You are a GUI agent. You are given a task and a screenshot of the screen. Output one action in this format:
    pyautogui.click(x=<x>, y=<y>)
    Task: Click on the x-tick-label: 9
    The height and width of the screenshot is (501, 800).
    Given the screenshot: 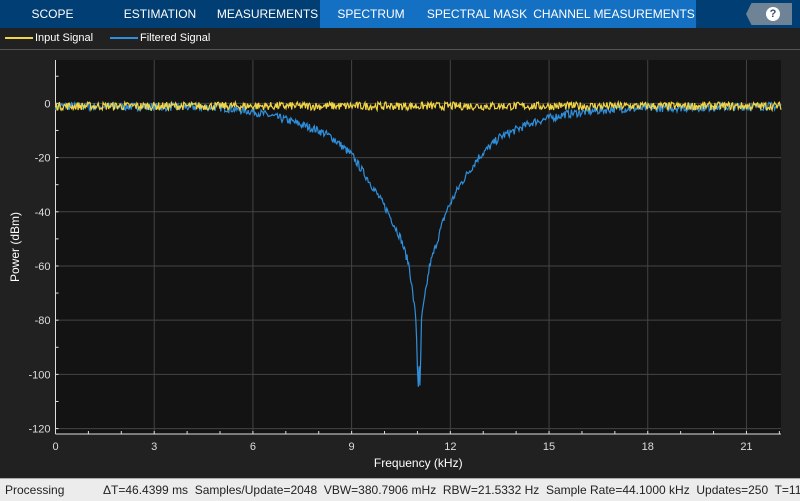 What is the action you would take?
    pyautogui.click(x=352, y=447)
    